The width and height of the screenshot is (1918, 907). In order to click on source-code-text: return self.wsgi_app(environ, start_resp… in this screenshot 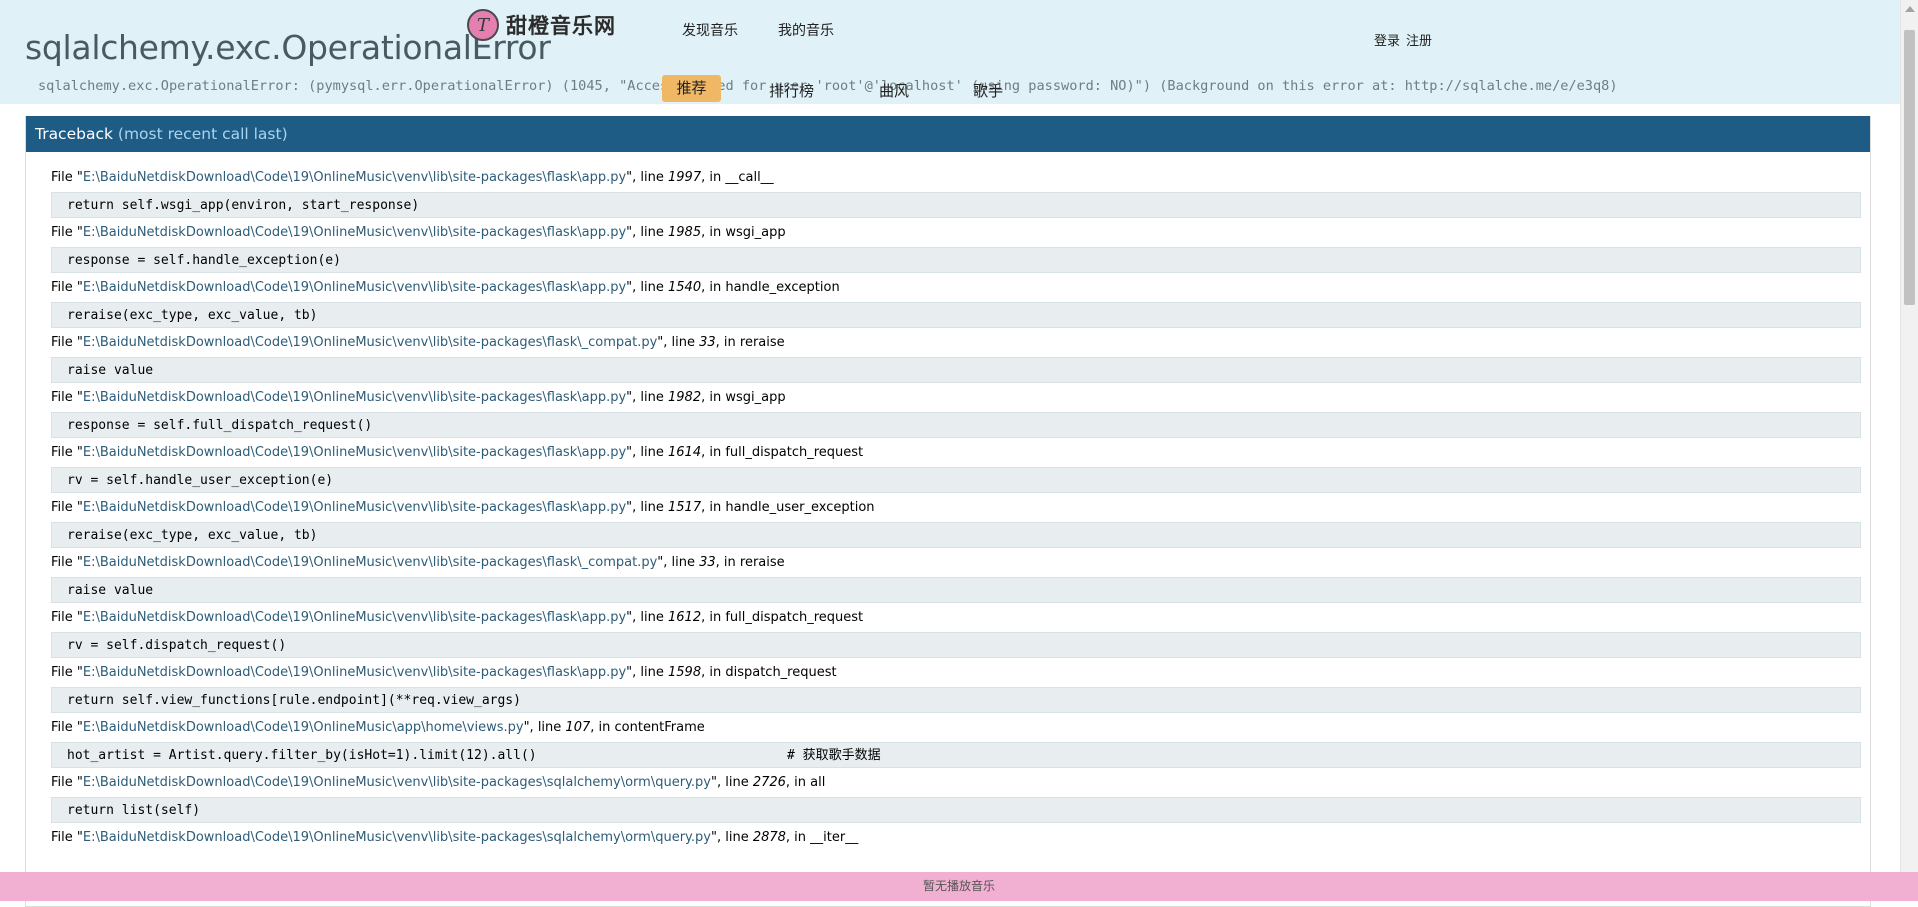, I will do `click(243, 205)`.